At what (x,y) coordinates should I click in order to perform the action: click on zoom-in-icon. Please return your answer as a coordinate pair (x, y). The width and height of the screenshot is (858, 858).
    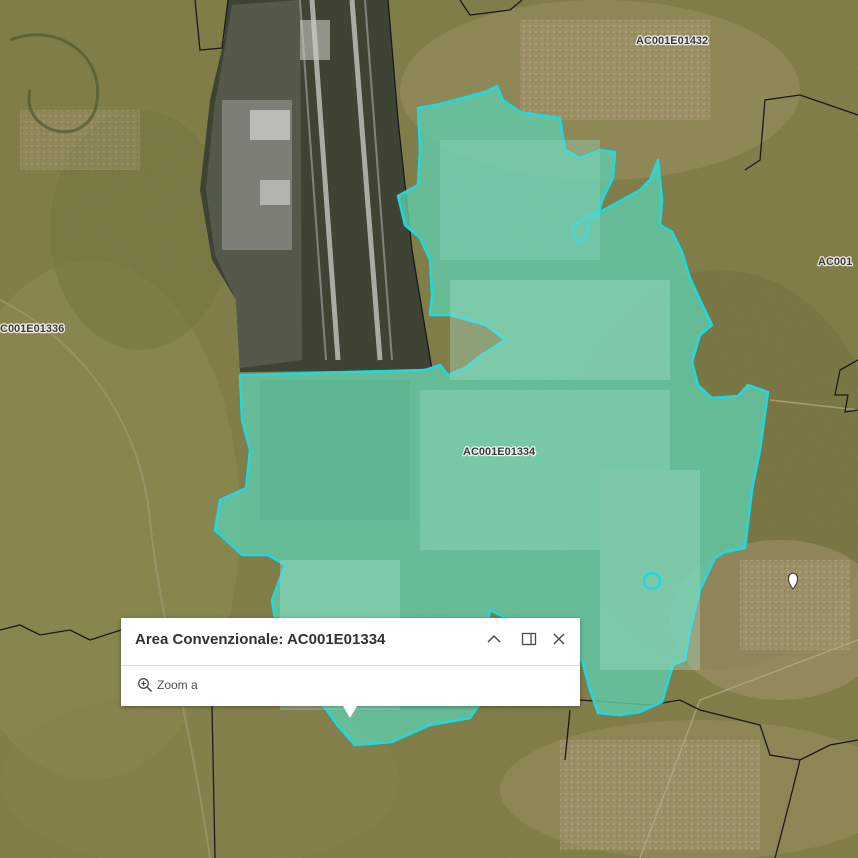
    Looking at the image, I should click on (145, 685).